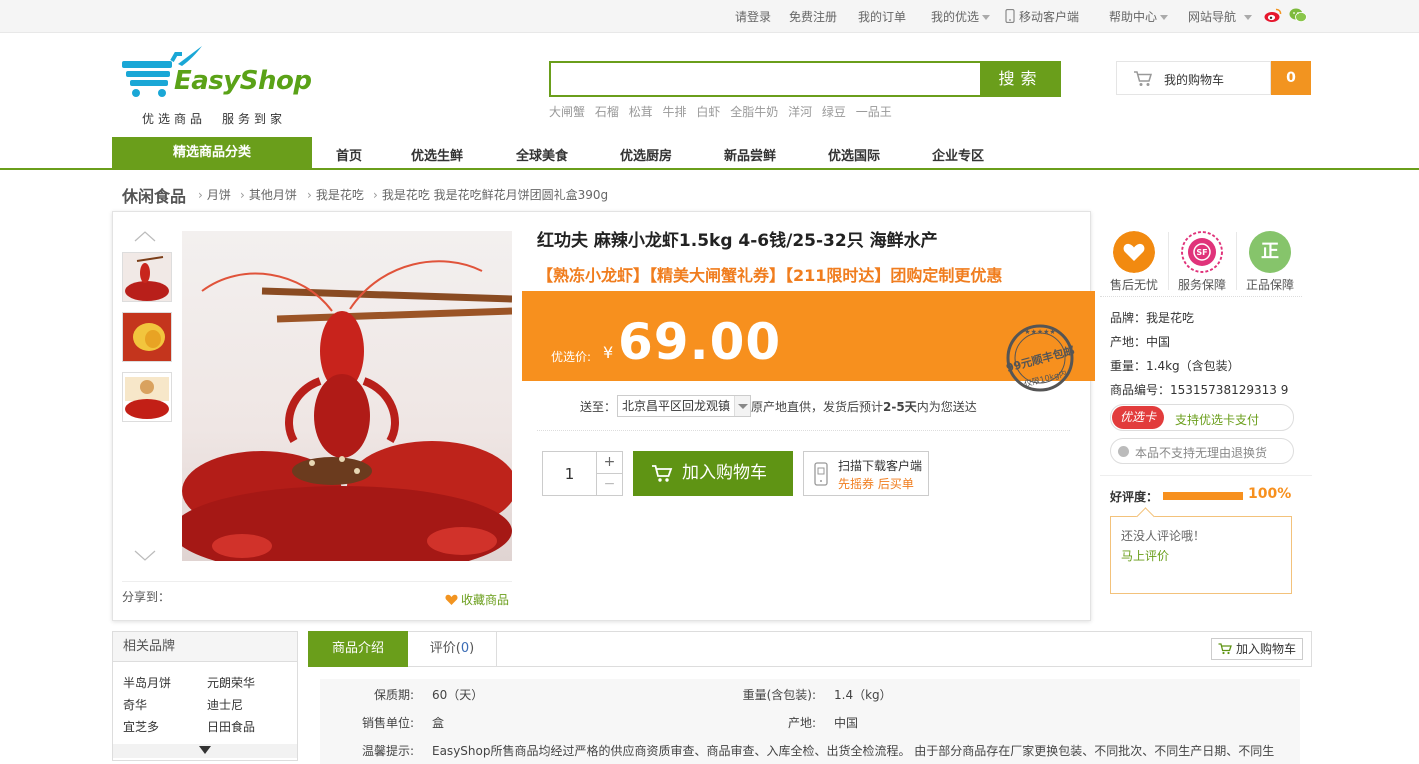 The image size is (1419, 764). Describe the element at coordinates (458, 695) in the screenshot. I see `spec-value: 60（天）` at that location.